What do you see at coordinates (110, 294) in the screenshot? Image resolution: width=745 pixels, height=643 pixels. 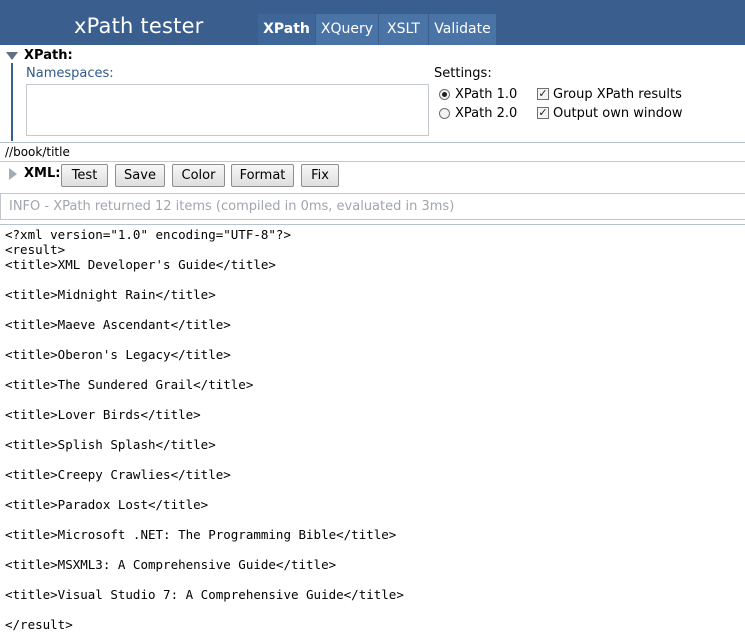 I see `result-line: <title>Midnight Rain</title>` at bounding box center [110, 294].